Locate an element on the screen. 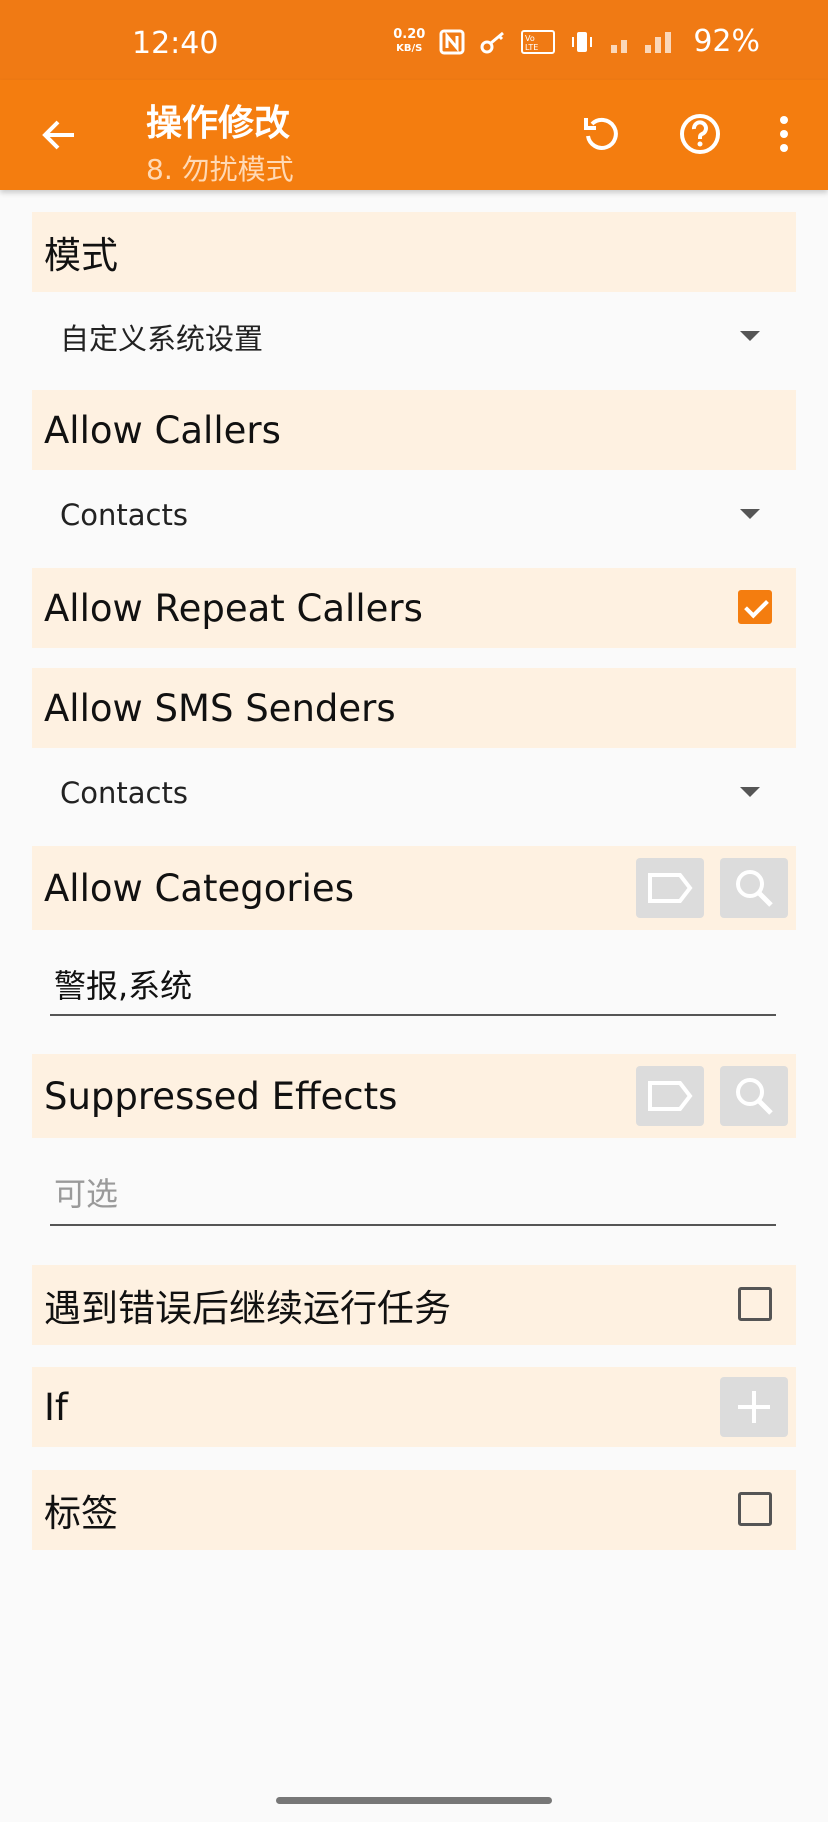 This screenshot has height=1822, width=828. back-button is located at coordinates (59, 135).